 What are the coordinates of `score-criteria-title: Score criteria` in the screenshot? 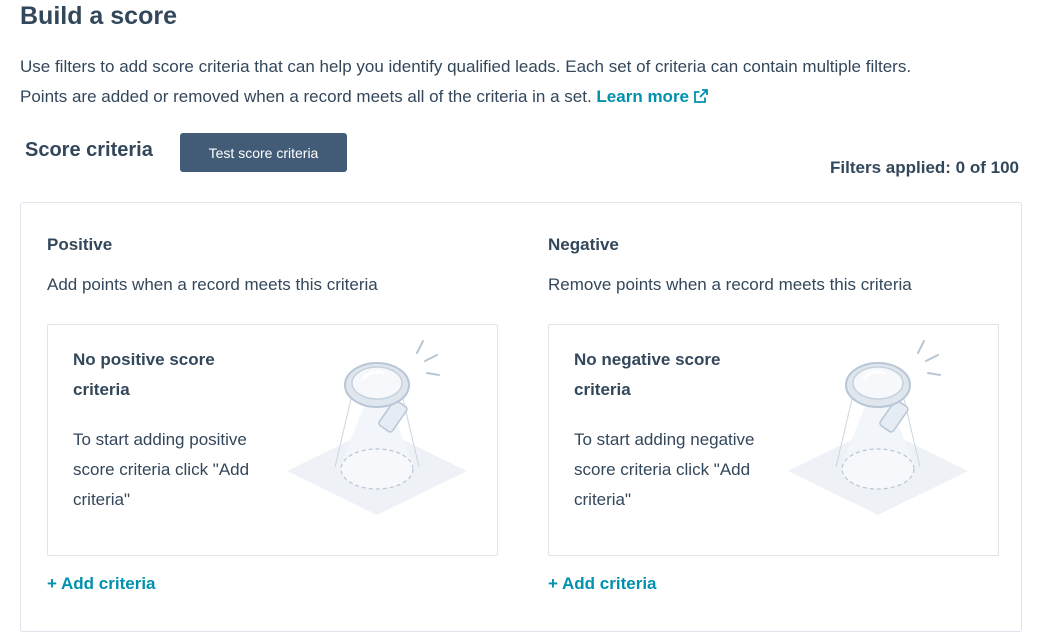 It's located at (89, 150).